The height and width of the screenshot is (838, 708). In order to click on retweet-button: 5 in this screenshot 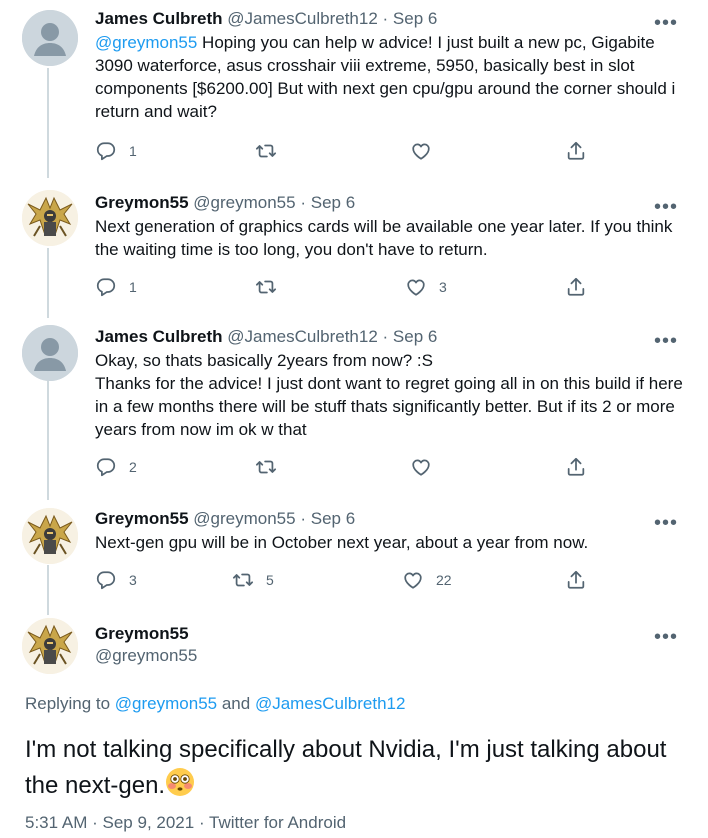, I will do `click(253, 580)`.